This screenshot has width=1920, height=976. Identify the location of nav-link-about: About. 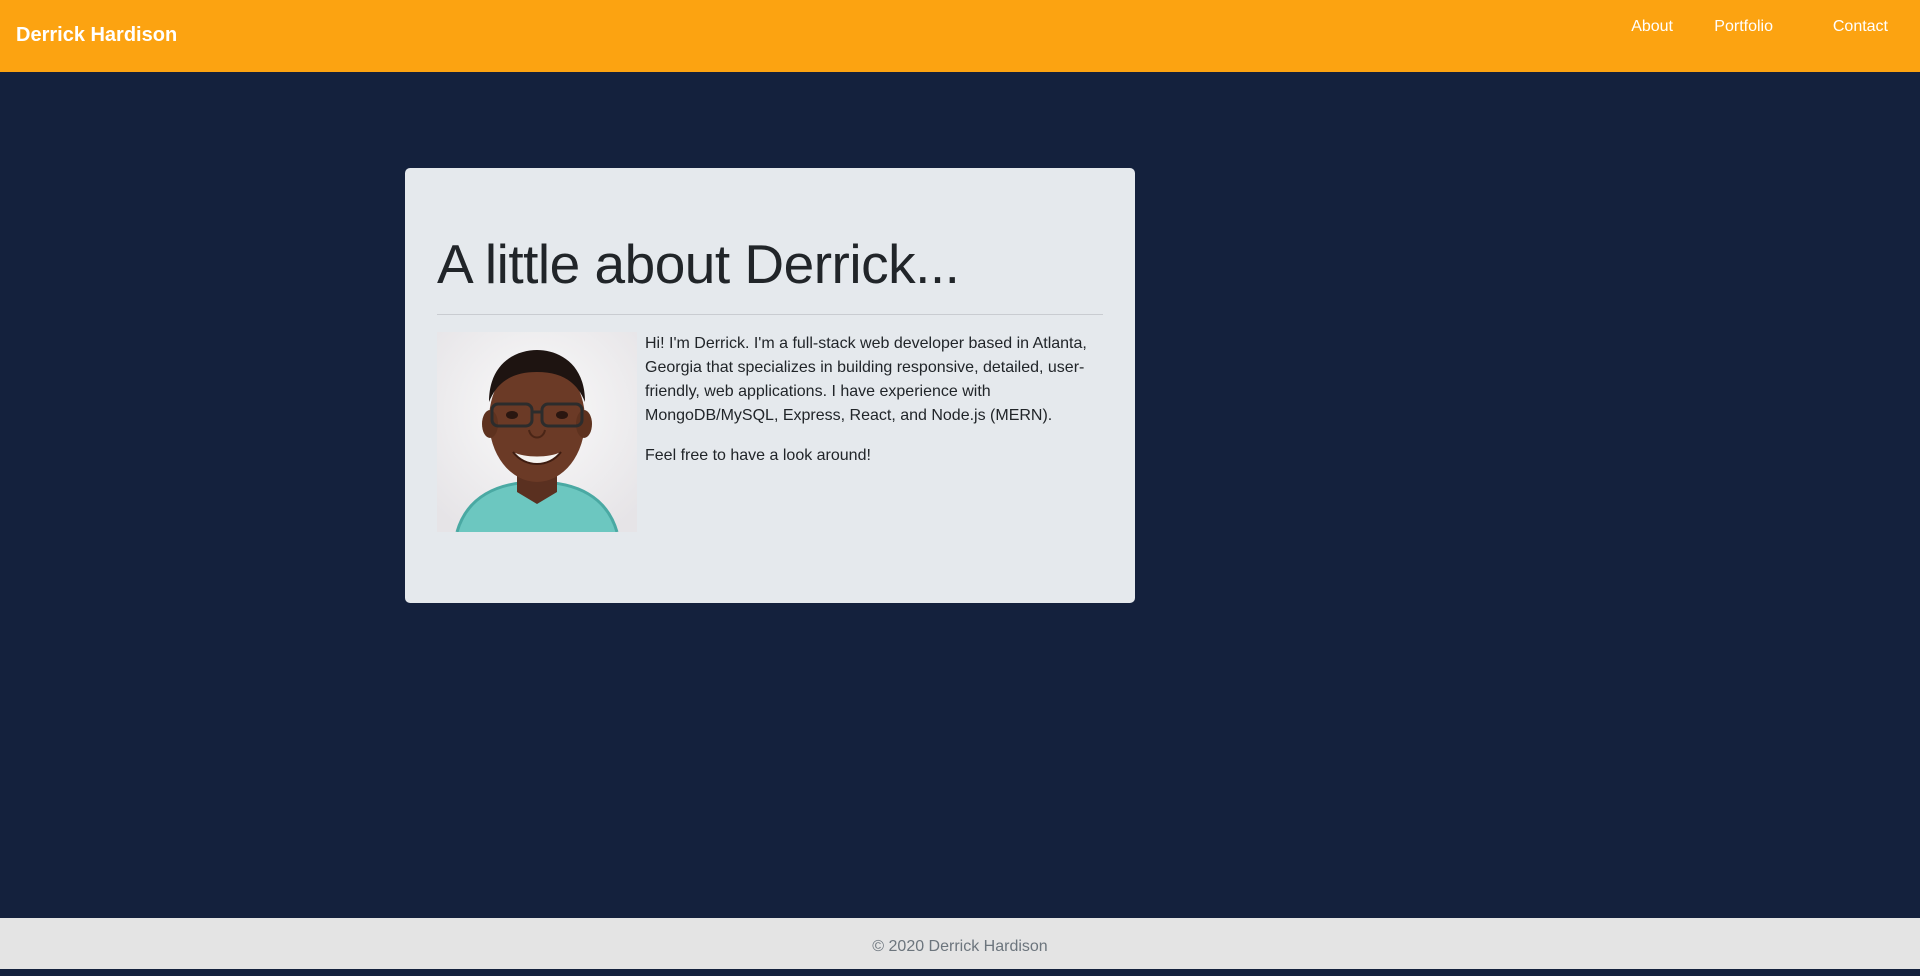
(1652, 27).